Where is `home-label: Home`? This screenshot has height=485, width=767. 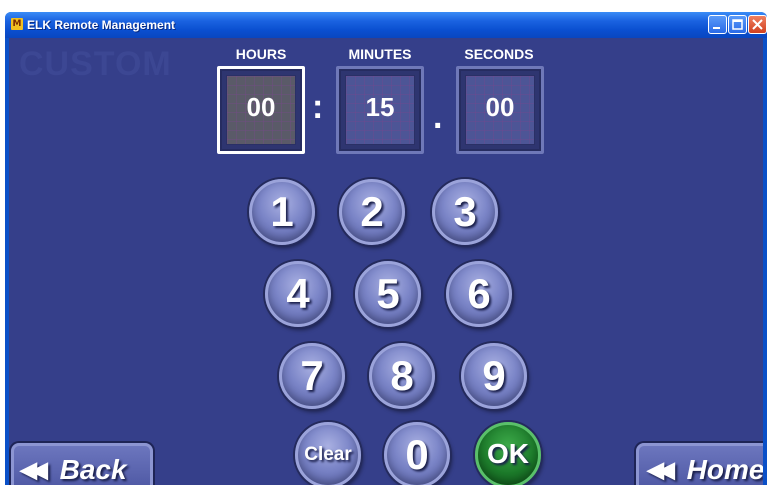
home-label: Home is located at coordinates (724, 469).